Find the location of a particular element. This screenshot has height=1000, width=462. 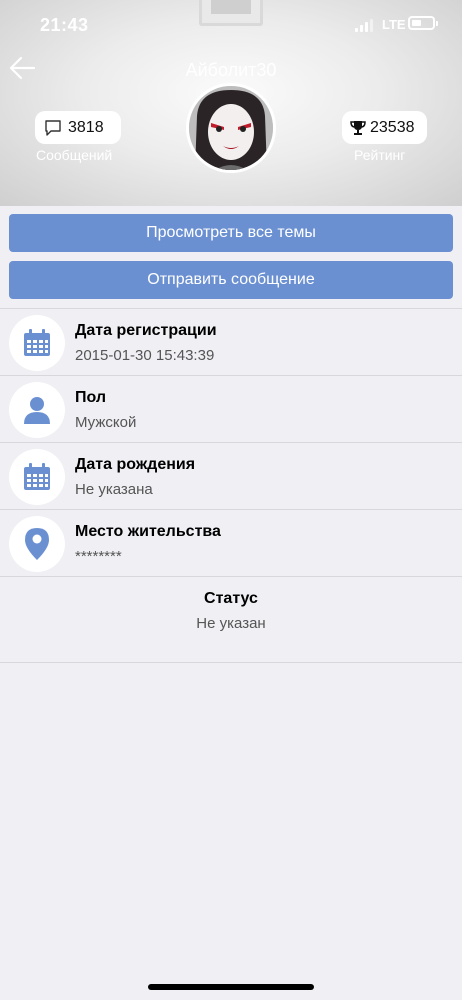

info-row-registration-date: Дата регистрации 2015-01-30 15:43:39 is located at coordinates (231, 341).